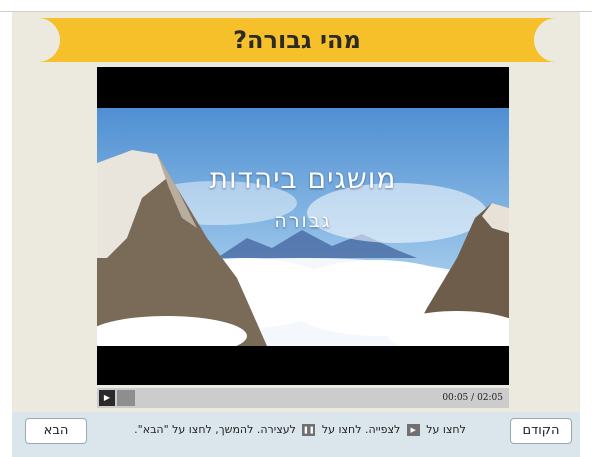 The width and height of the screenshot is (592, 457). Describe the element at coordinates (446, 429) in the screenshot. I see `instr-part1: לחצו על` at that location.